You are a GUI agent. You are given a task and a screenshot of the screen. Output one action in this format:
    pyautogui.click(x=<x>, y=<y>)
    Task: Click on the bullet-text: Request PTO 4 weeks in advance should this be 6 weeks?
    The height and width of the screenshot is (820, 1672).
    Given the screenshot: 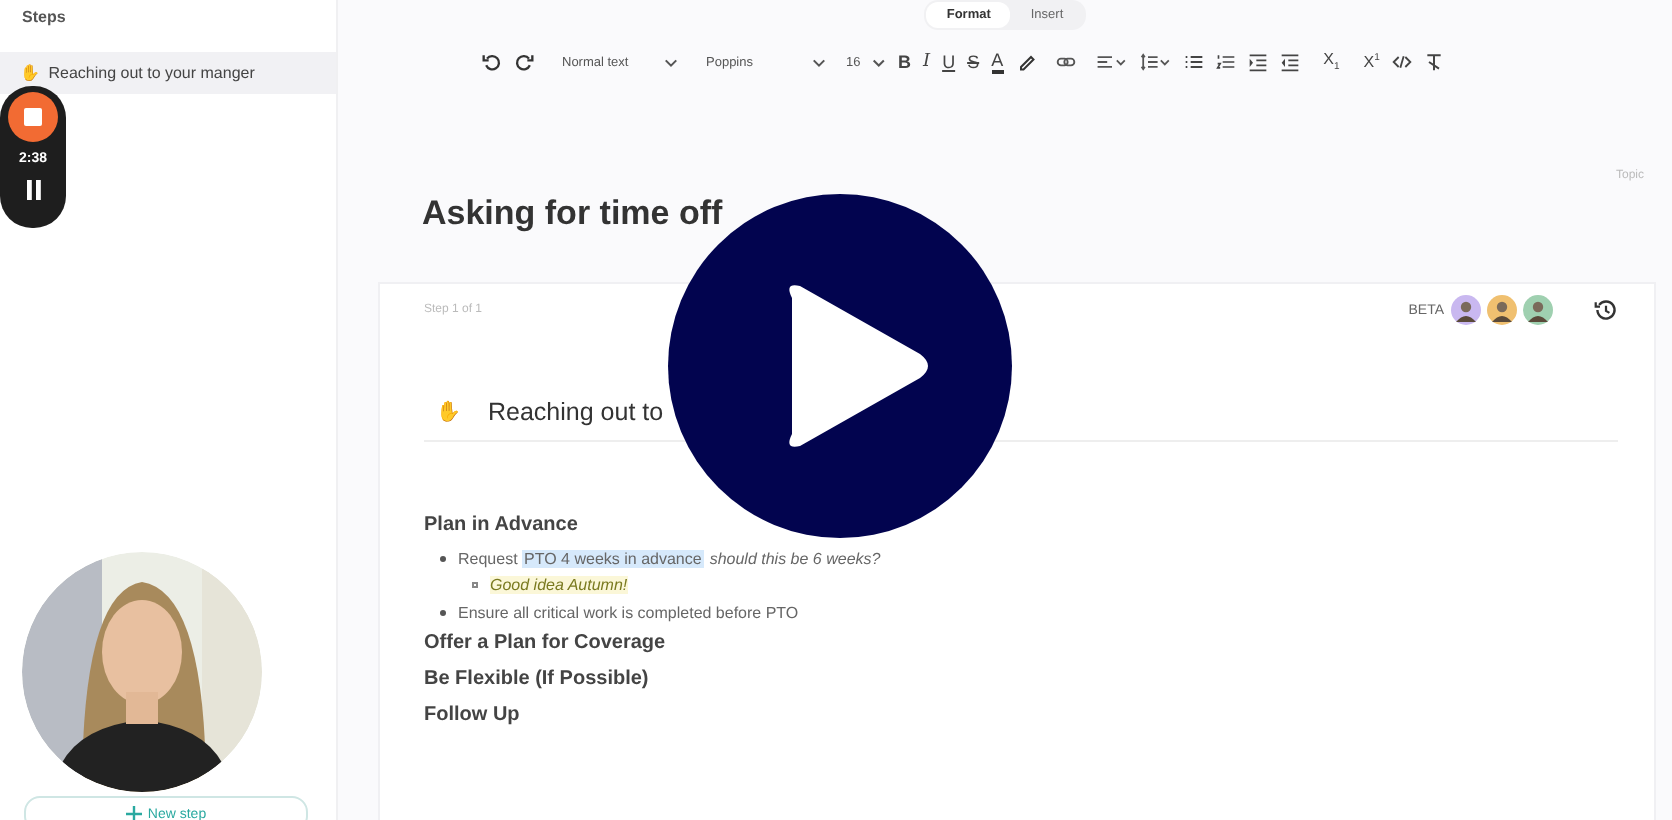 What is the action you would take?
    pyautogui.click(x=669, y=559)
    